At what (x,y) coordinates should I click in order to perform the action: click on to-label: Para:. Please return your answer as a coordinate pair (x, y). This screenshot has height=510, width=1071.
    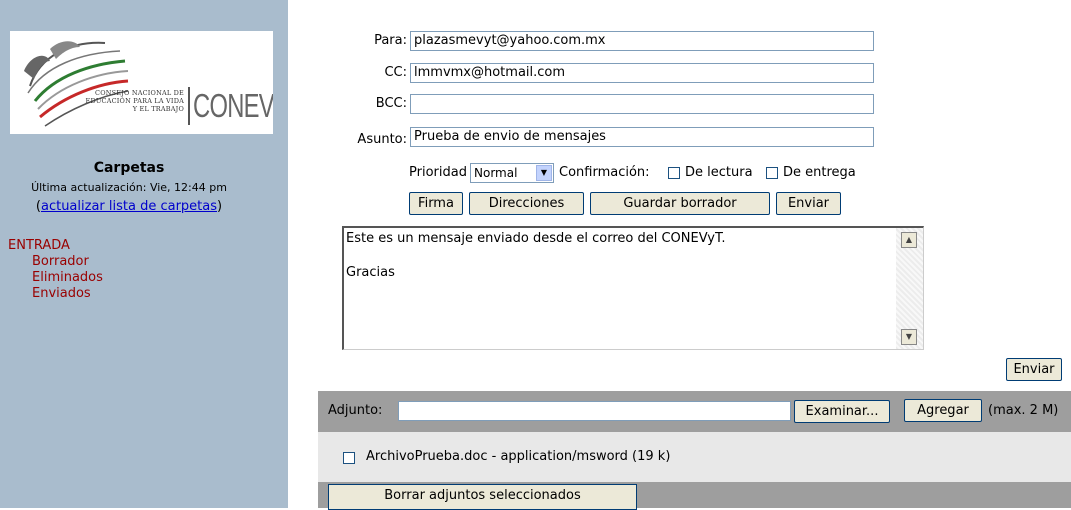
    Looking at the image, I should click on (390, 40).